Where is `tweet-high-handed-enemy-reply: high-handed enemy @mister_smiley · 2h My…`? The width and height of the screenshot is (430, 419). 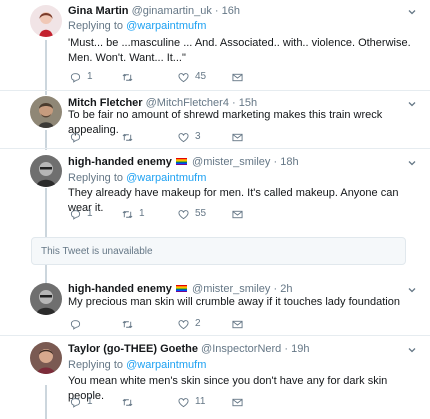 tweet-high-handed-enemy-reply: high-handed enemy @mister_smiley · 2h My… is located at coordinates (215, 304).